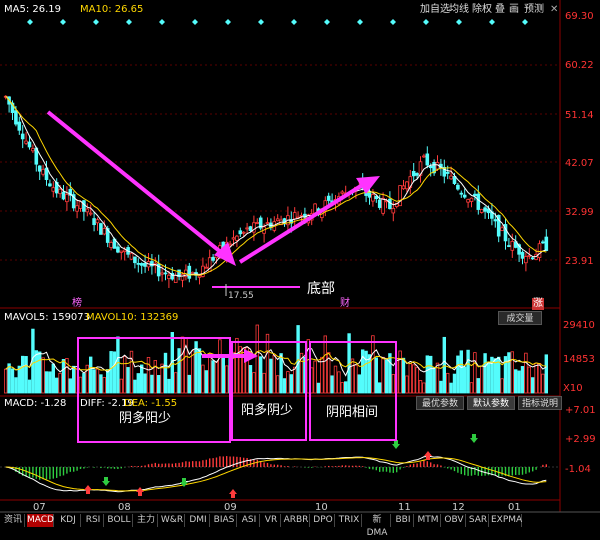  Describe the element at coordinates (403, 520) in the screenshot. I see `indicator-tab-16: BBI` at that location.